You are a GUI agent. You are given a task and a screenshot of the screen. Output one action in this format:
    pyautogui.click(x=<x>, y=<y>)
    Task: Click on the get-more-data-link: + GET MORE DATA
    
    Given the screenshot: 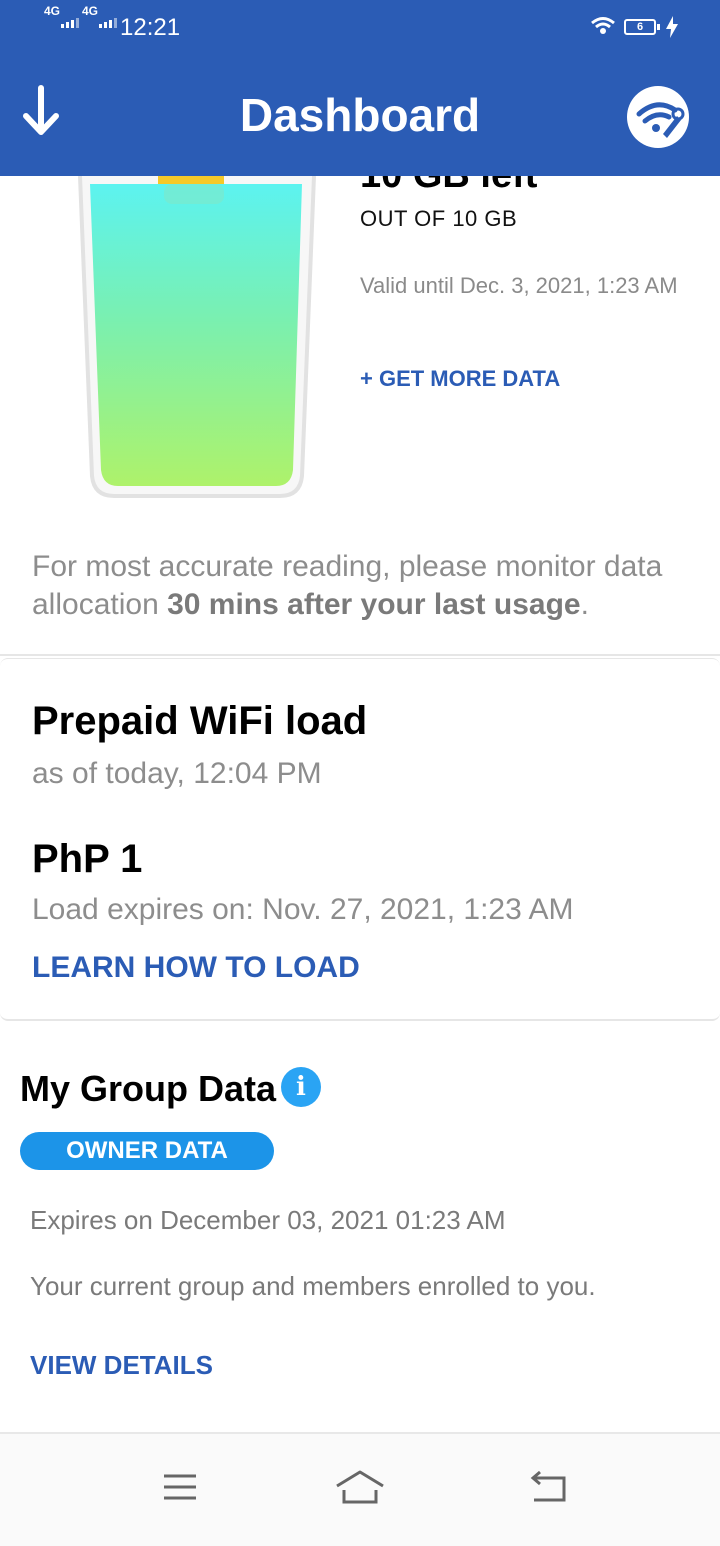 What is the action you would take?
    pyautogui.click(x=460, y=379)
    